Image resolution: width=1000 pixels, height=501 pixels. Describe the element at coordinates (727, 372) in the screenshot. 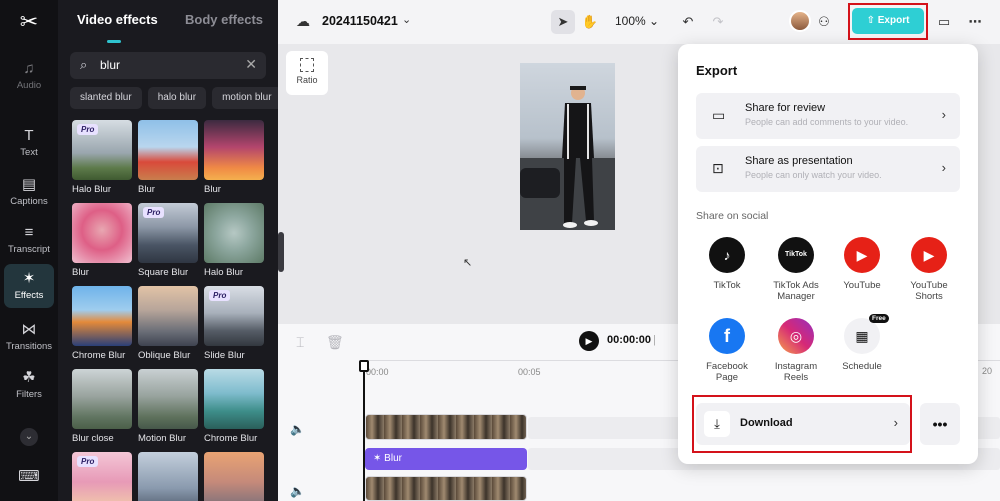

I see `social-label: Facebook Page` at that location.